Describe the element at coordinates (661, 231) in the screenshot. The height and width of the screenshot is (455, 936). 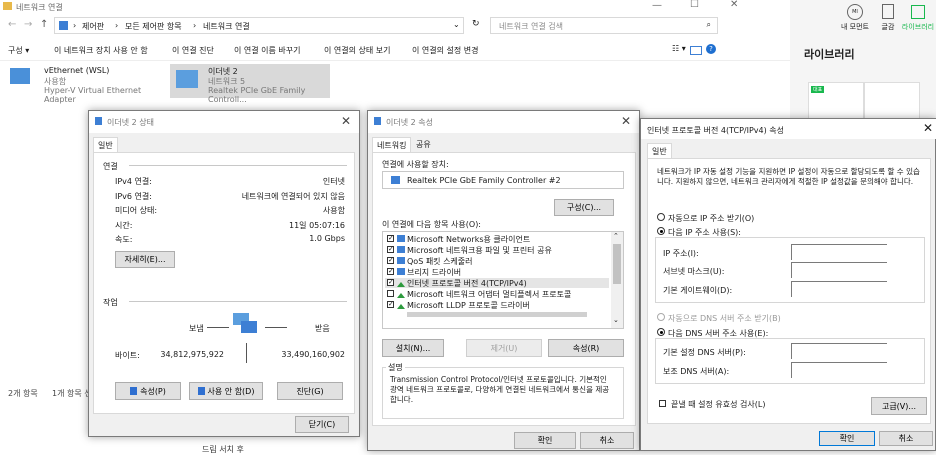
I see `manual-ip-radio` at that location.